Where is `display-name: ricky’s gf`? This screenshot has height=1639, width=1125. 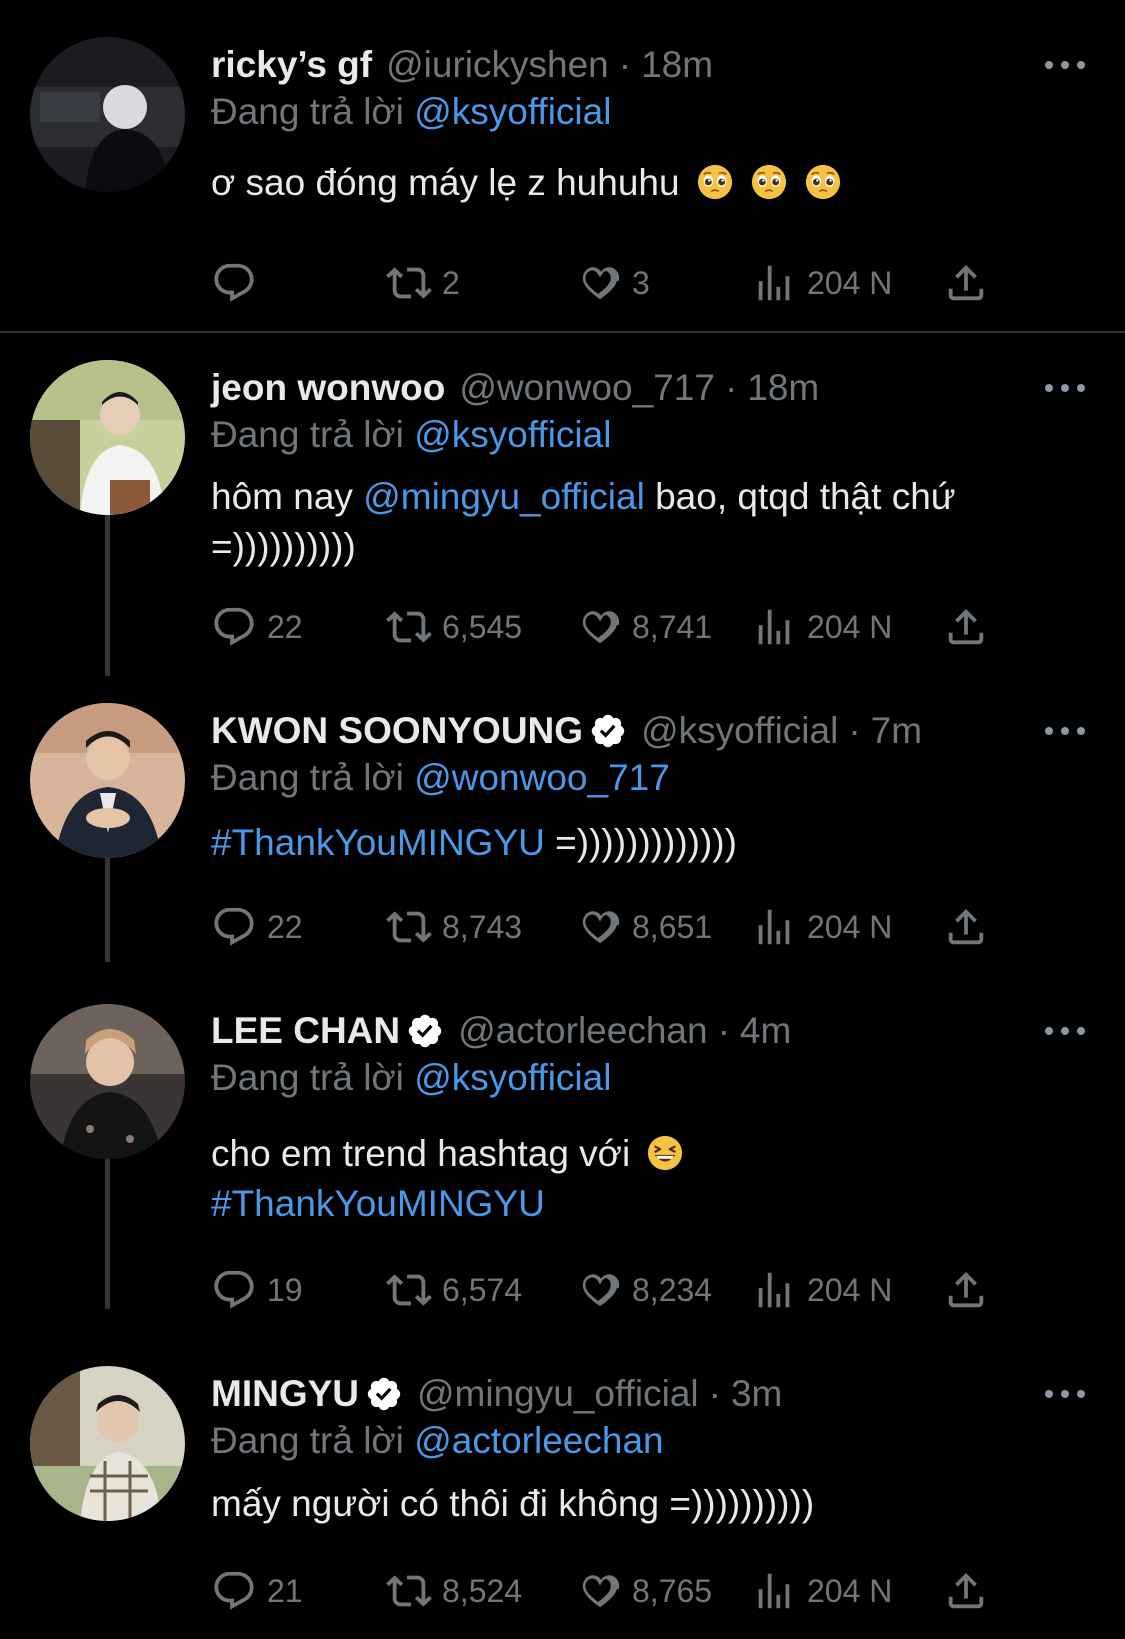 display-name: ricky’s gf is located at coordinates (291, 65).